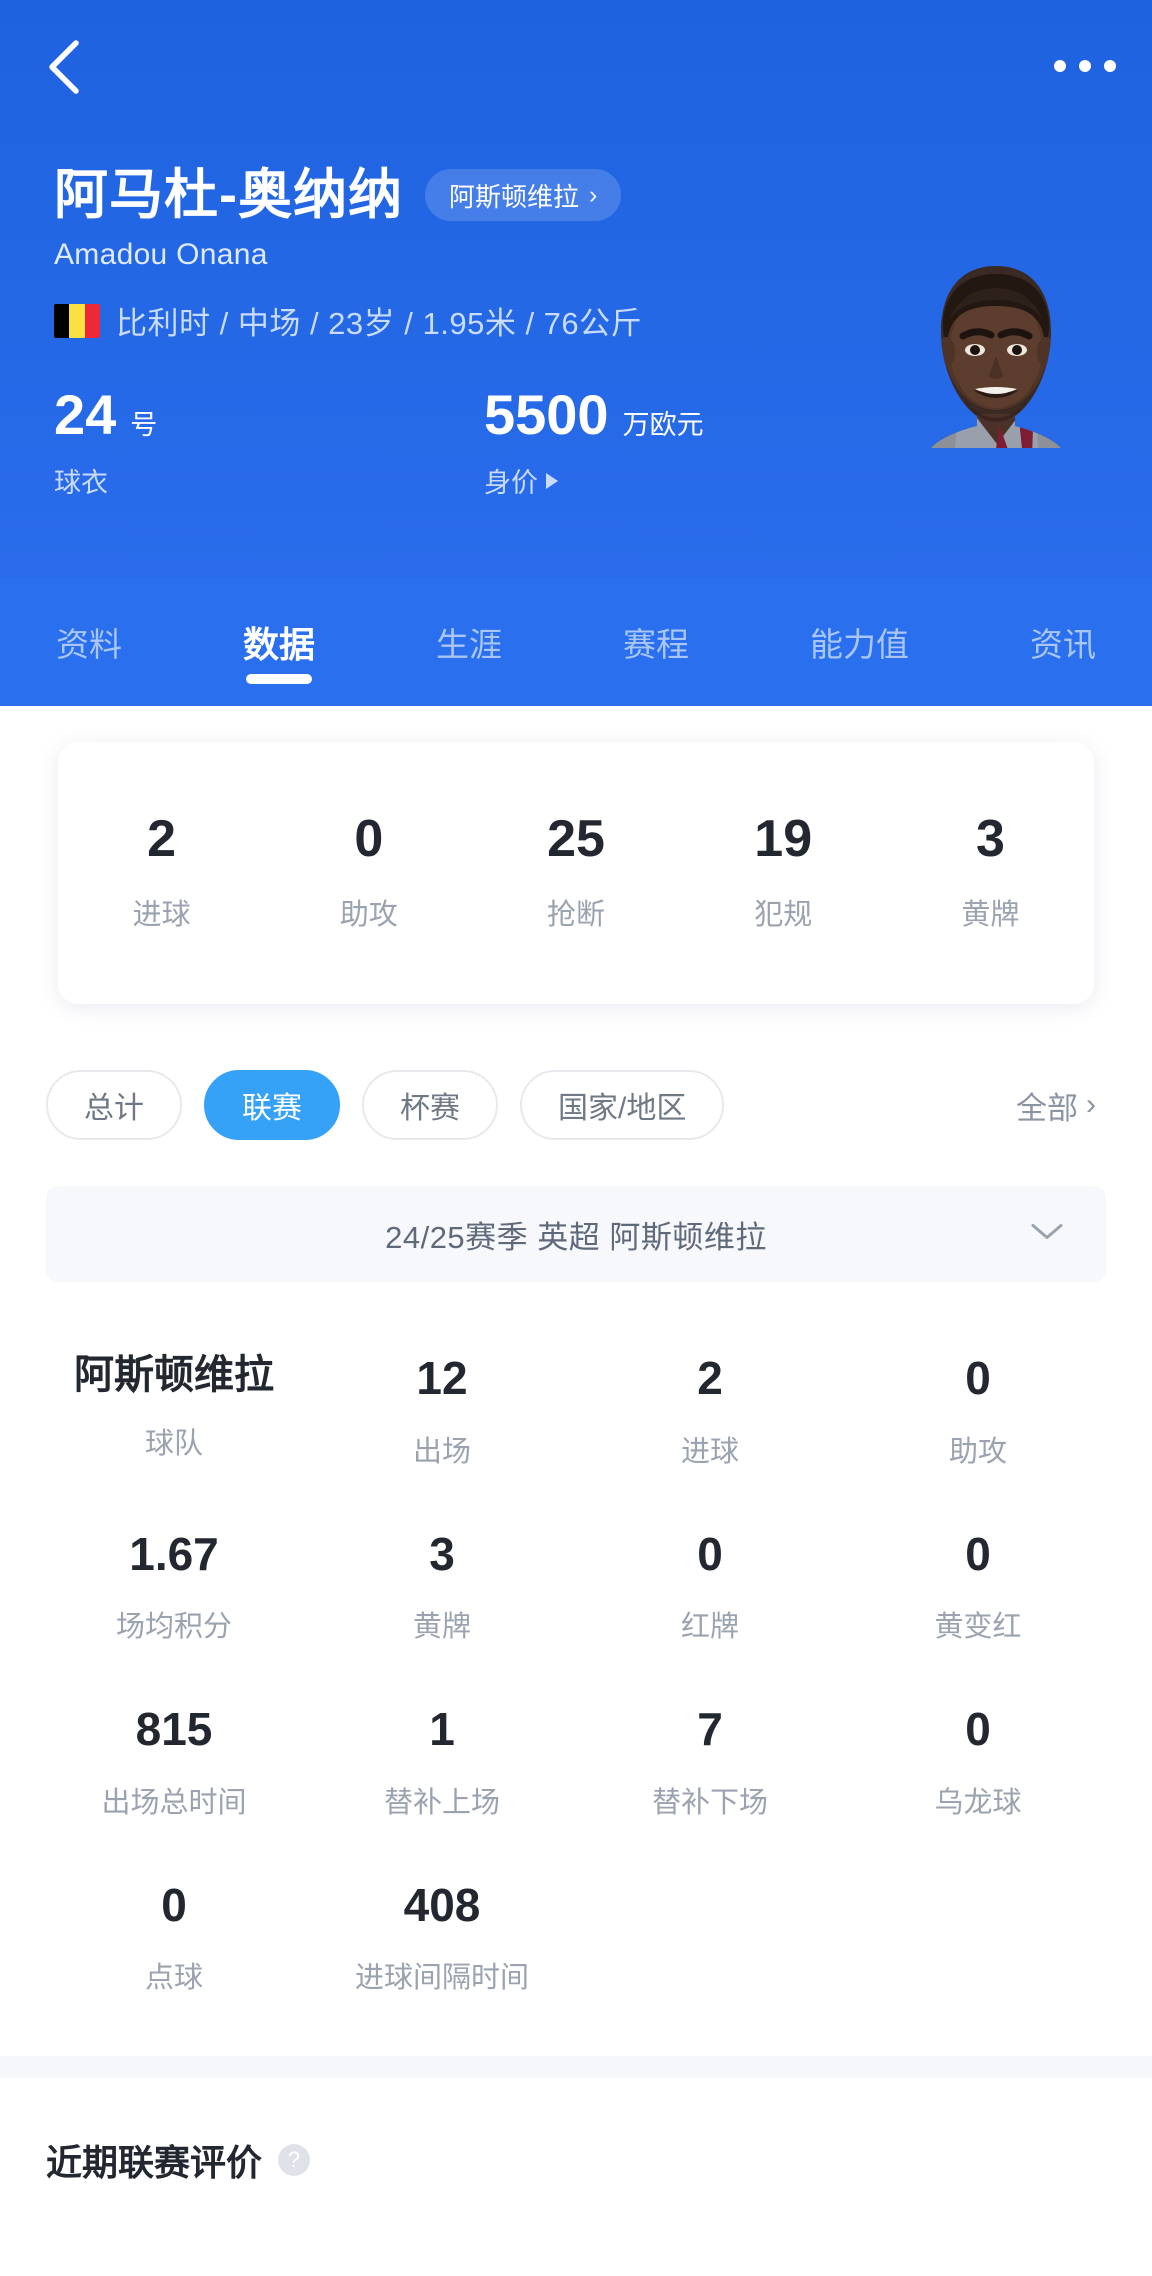 The image size is (1152, 2276). What do you see at coordinates (575, 873) in the screenshot?
I see `summary-stat-tackles: 25 抢断` at bounding box center [575, 873].